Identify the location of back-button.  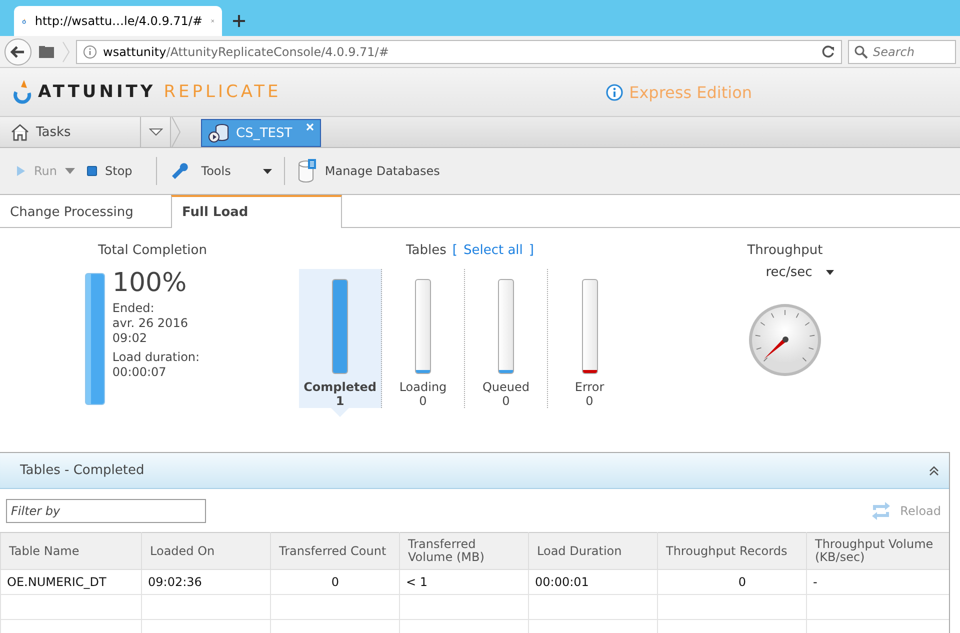
(18, 52).